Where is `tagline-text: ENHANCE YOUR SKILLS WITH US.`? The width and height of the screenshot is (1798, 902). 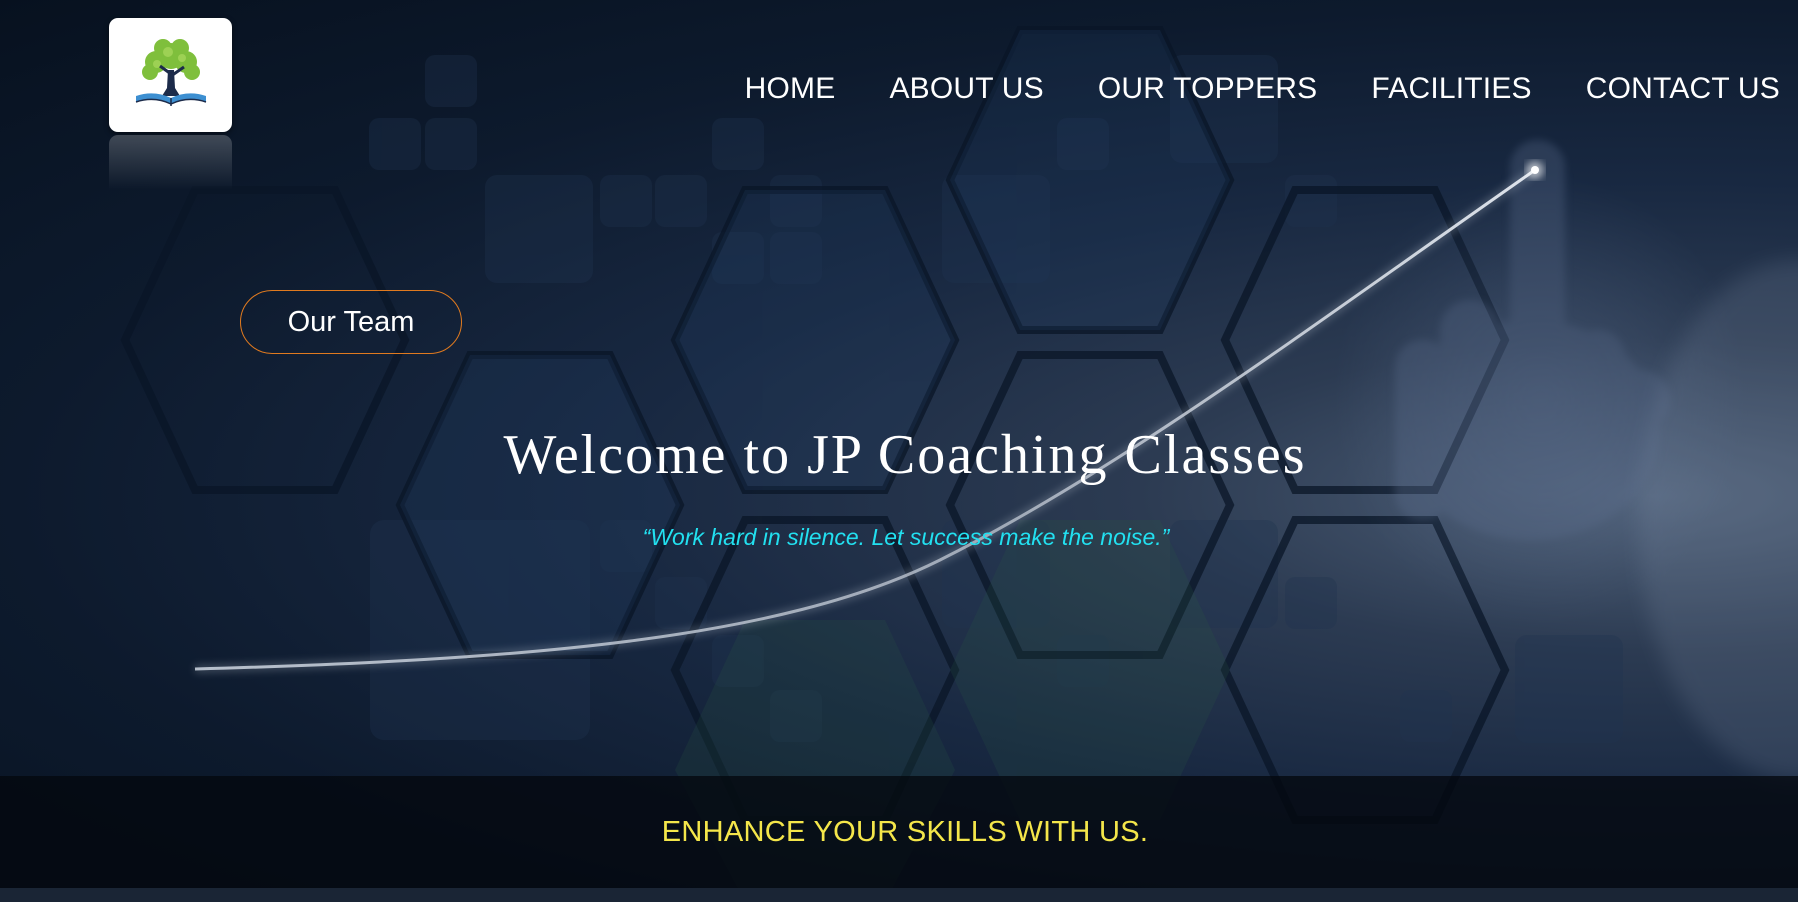 tagline-text: ENHANCE YOUR SKILLS WITH US. is located at coordinates (905, 831).